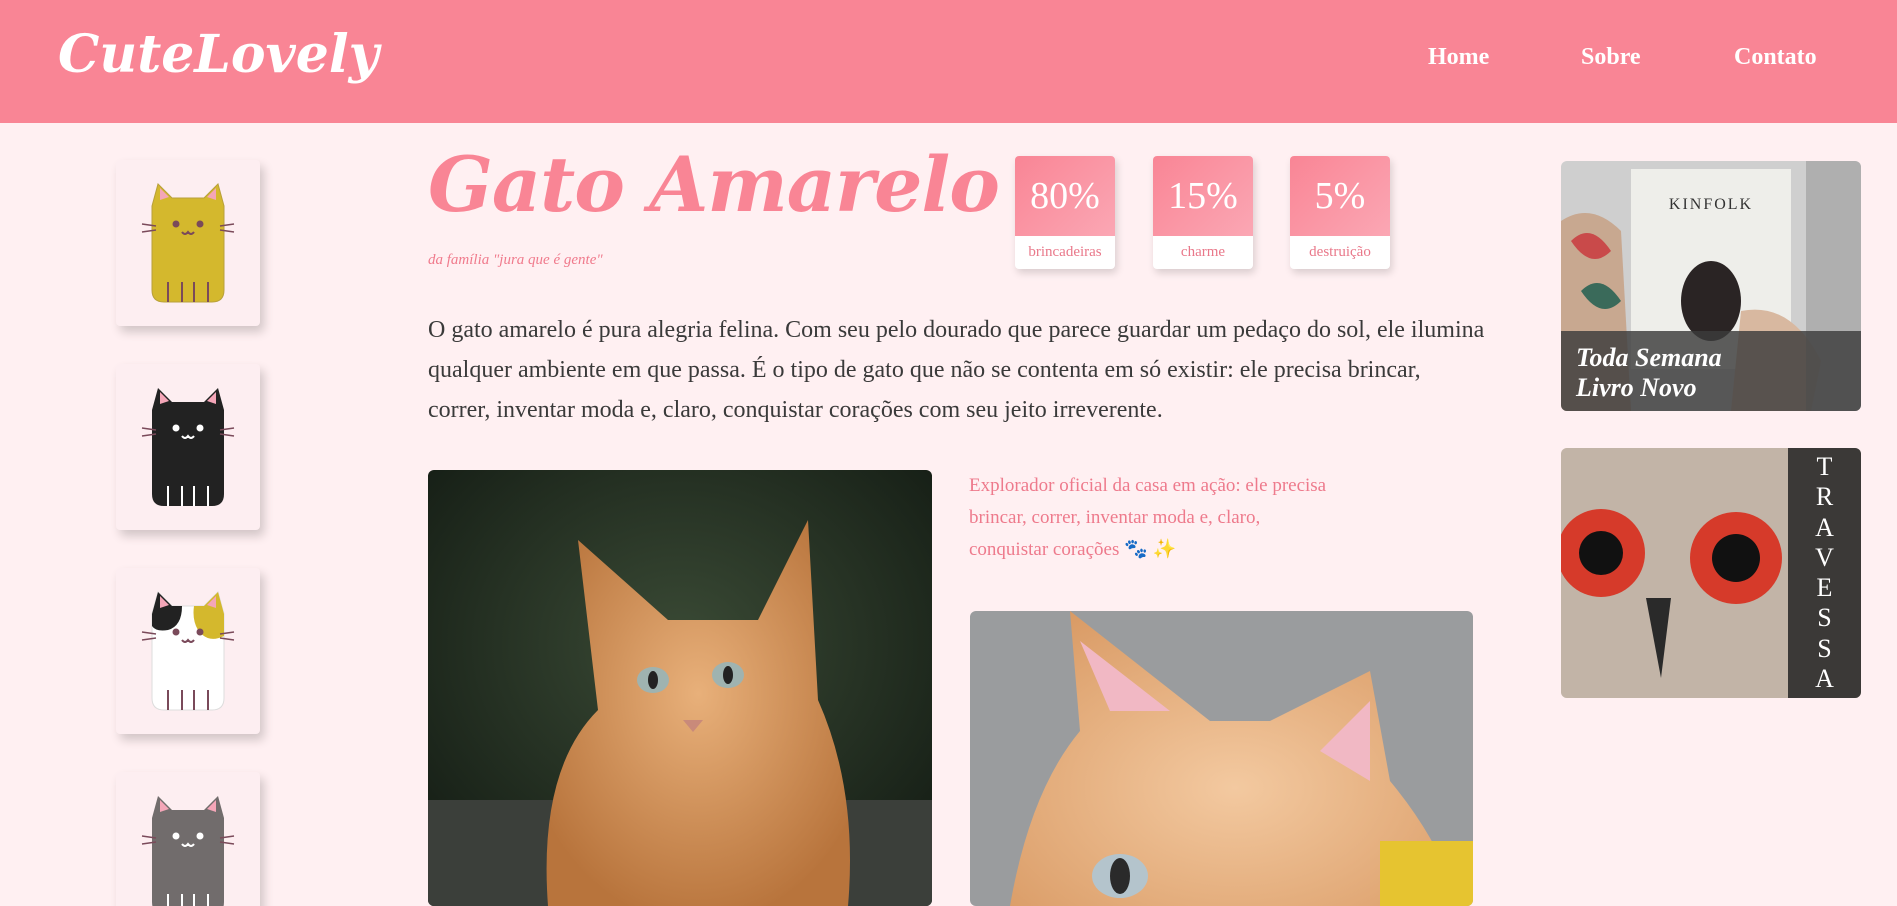 The height and width of the screenshot is (906, 1897). What do you see at coordinates (1203, 196) in the screenshot?
I see `stat-value: 15%` at bounding box center [1203, 196].